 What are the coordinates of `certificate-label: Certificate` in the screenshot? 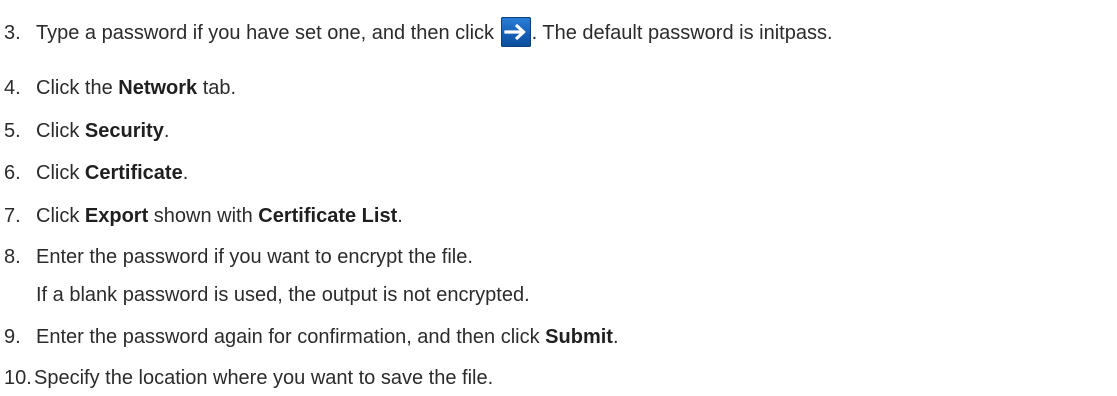 It's located at (133, 173).